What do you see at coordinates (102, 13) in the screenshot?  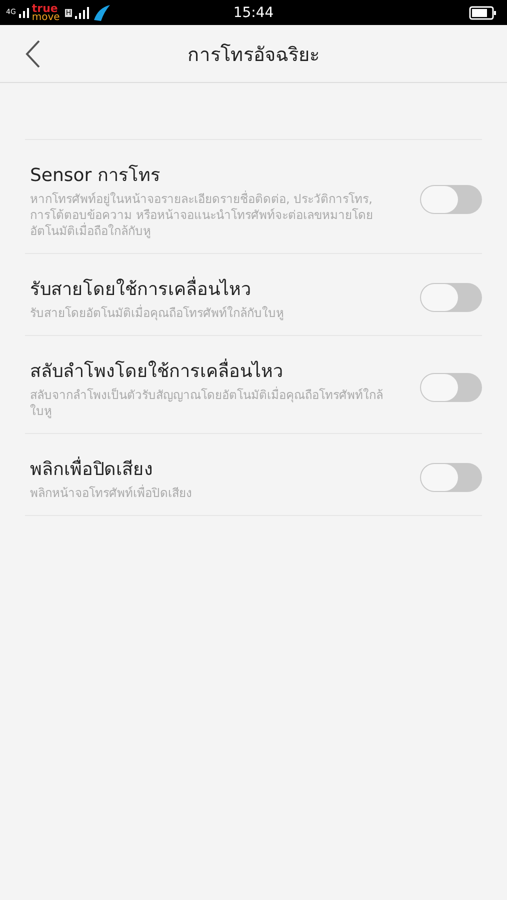 I see `carrier-logo-icon` at bounding box center [102, 13].